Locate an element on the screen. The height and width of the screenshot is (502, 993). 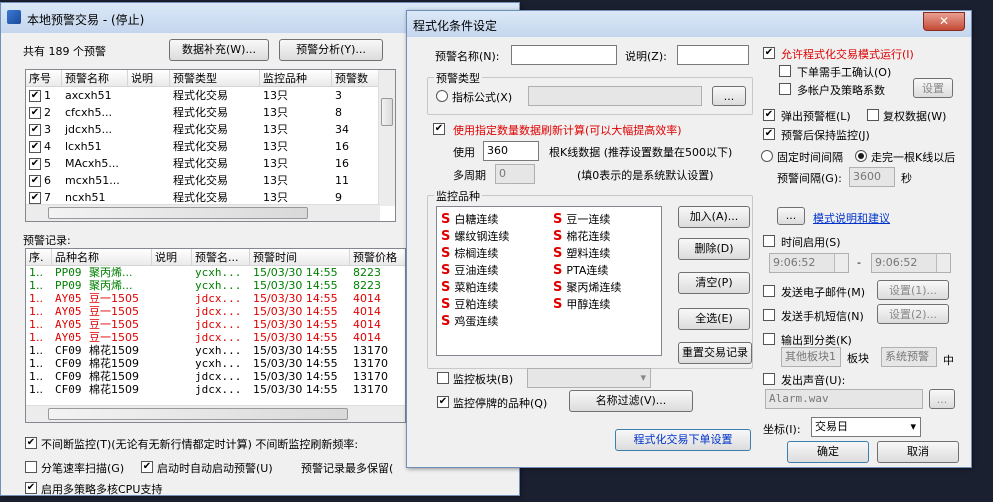
reset-trades-button: 重置交易记录 is located at coordinates (715, 353).